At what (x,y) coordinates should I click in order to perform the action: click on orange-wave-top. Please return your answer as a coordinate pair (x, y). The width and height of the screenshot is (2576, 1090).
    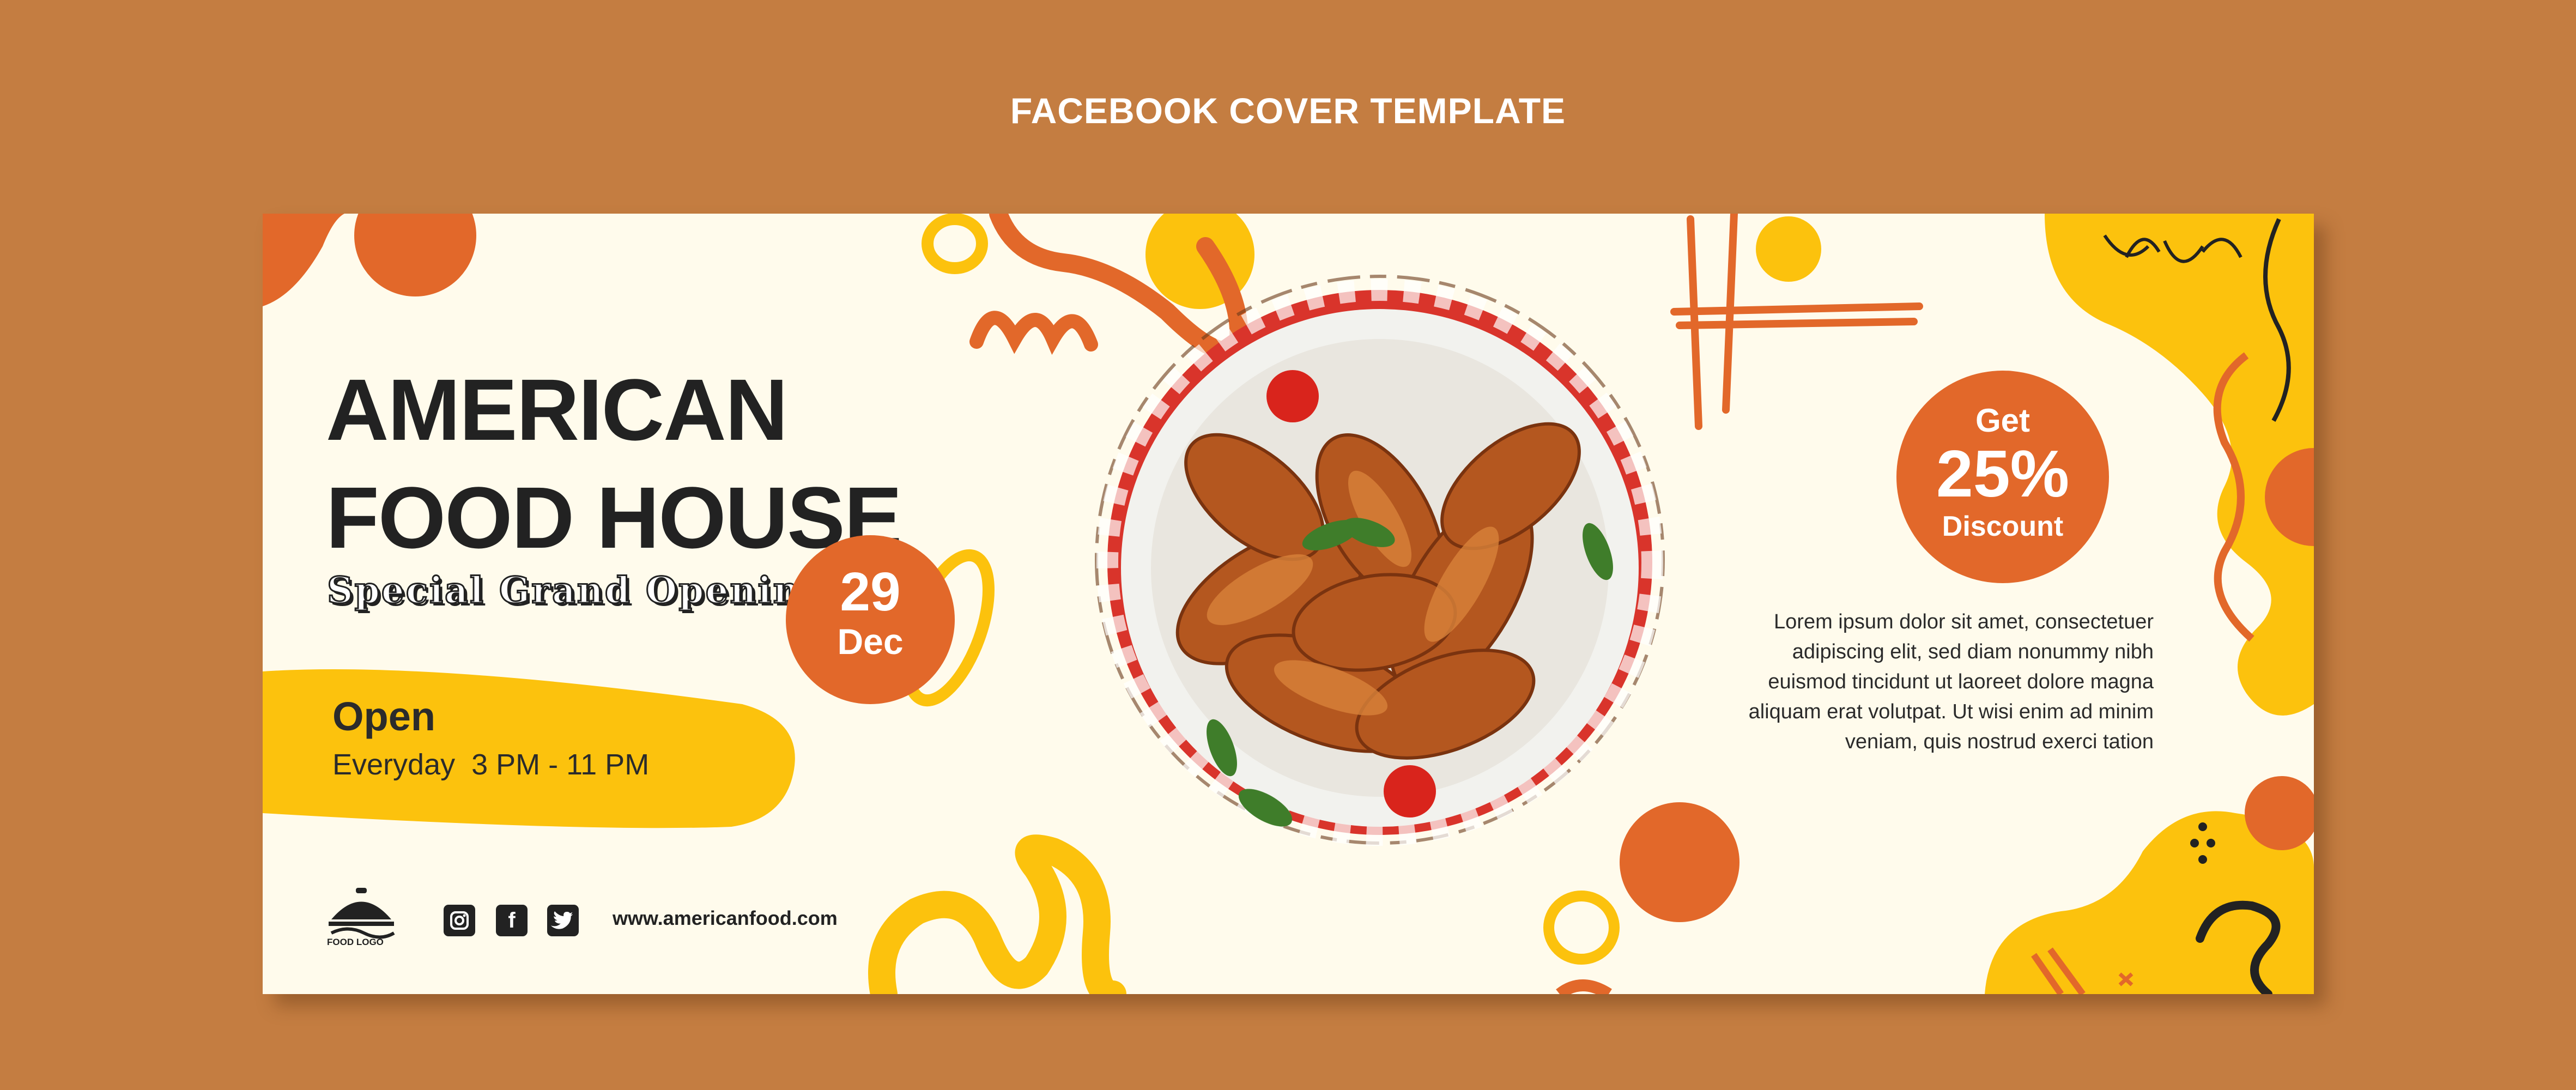
    Looking at the image, I should click on (1034, 333).